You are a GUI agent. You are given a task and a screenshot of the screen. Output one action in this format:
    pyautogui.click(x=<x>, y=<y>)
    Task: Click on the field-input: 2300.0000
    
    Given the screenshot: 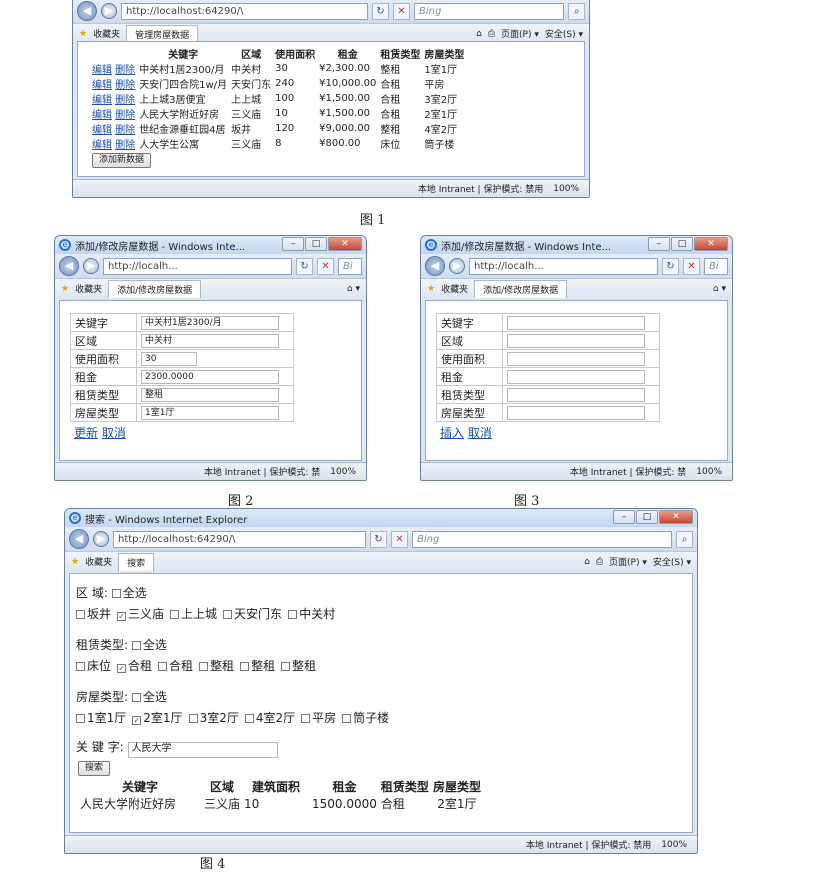 What is the action you would take?
    pyautogui.click(x=210, y=376)
    